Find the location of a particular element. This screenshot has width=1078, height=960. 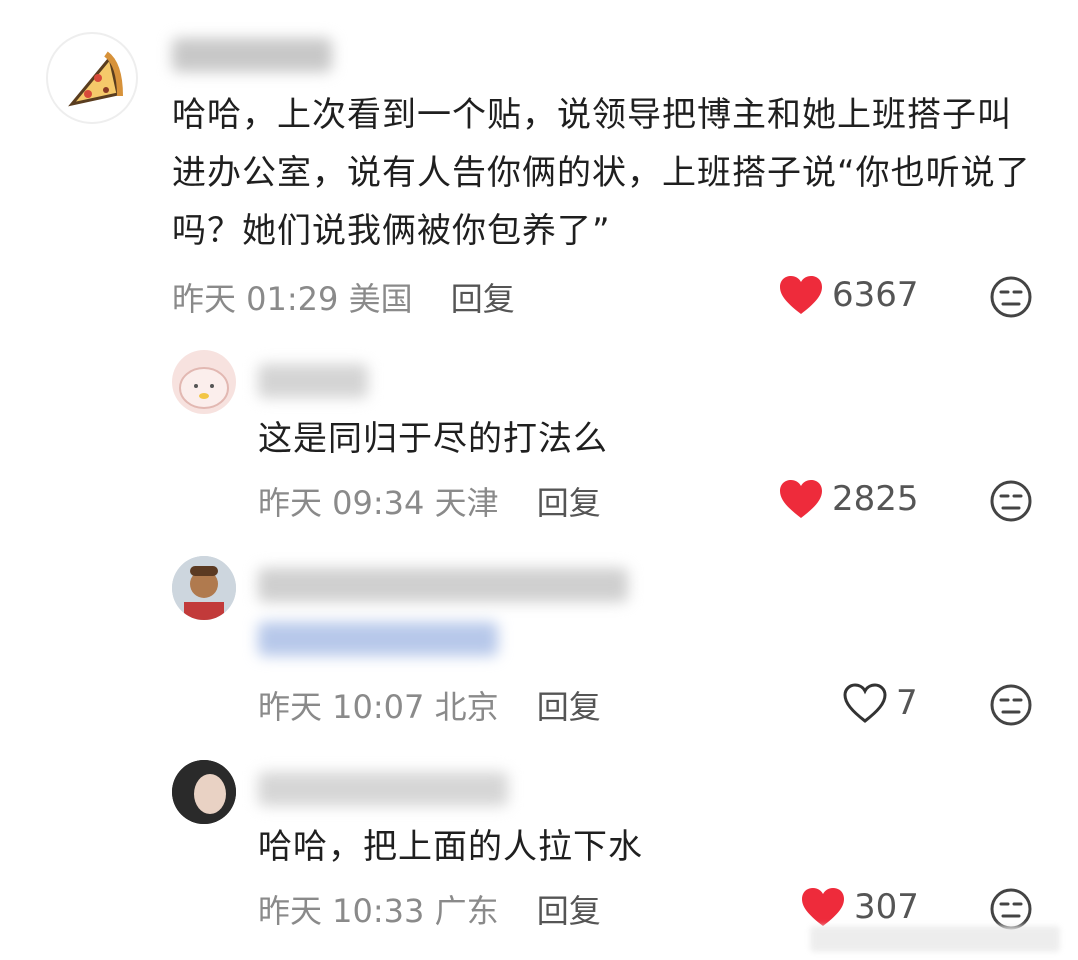

like-button: 2825 is located at coordinates (848, 499).